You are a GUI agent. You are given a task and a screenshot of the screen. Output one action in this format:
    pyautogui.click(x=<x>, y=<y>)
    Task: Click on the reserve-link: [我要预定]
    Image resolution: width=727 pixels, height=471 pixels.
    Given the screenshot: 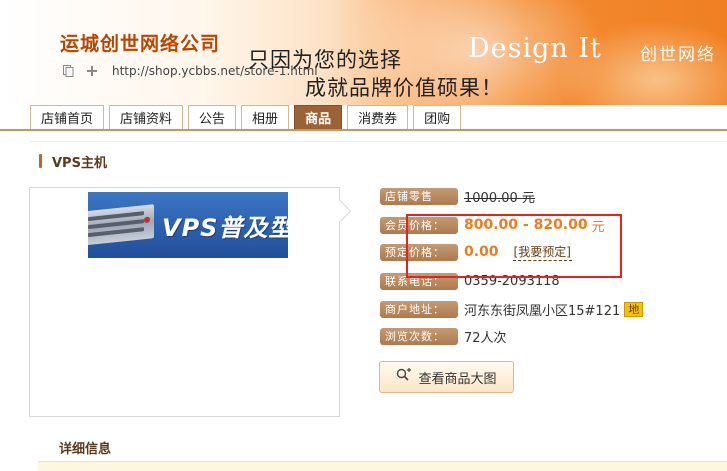 What is the action you would take?
    pyautogui.click(x=542, y=252)
    